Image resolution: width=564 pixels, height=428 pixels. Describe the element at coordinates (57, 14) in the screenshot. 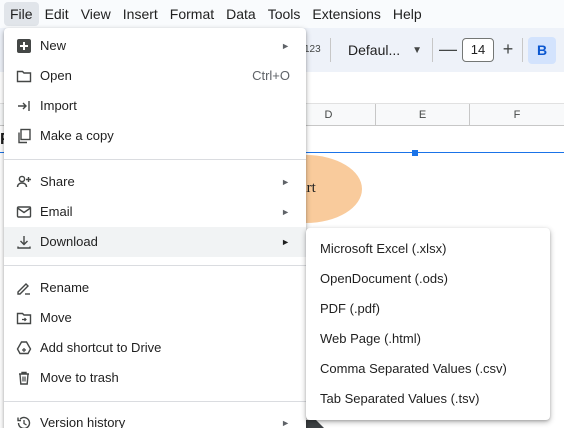

I see `menu-edit: Edit` at that location.